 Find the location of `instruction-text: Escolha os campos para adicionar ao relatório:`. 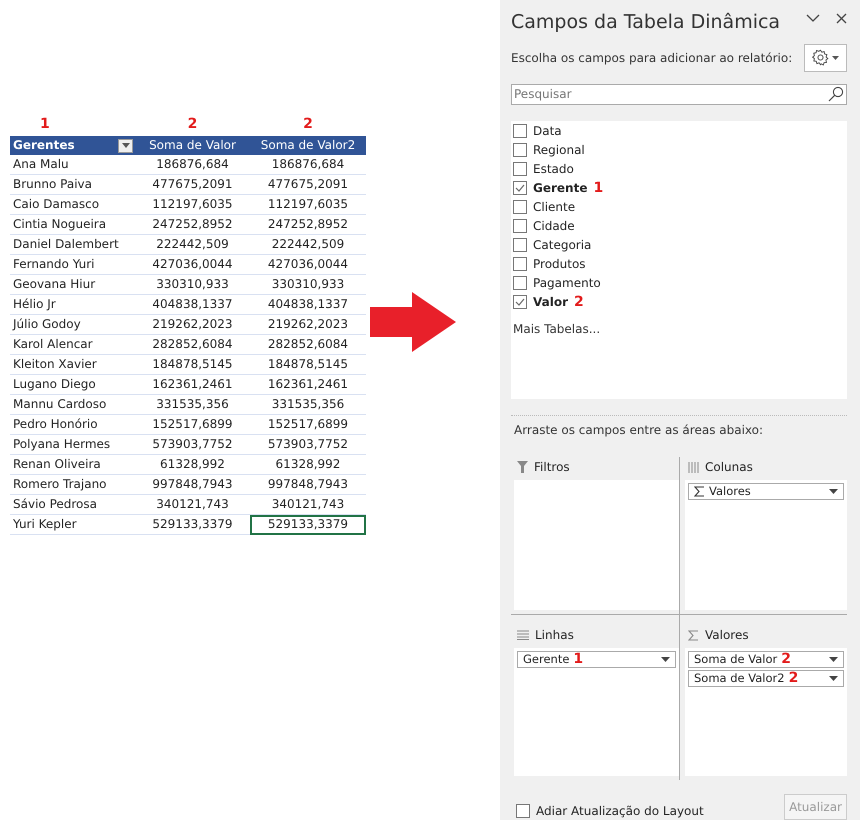

instruction-text: Escolha os campos para adicionar ao relatório: is located at coordinates (651, 58).